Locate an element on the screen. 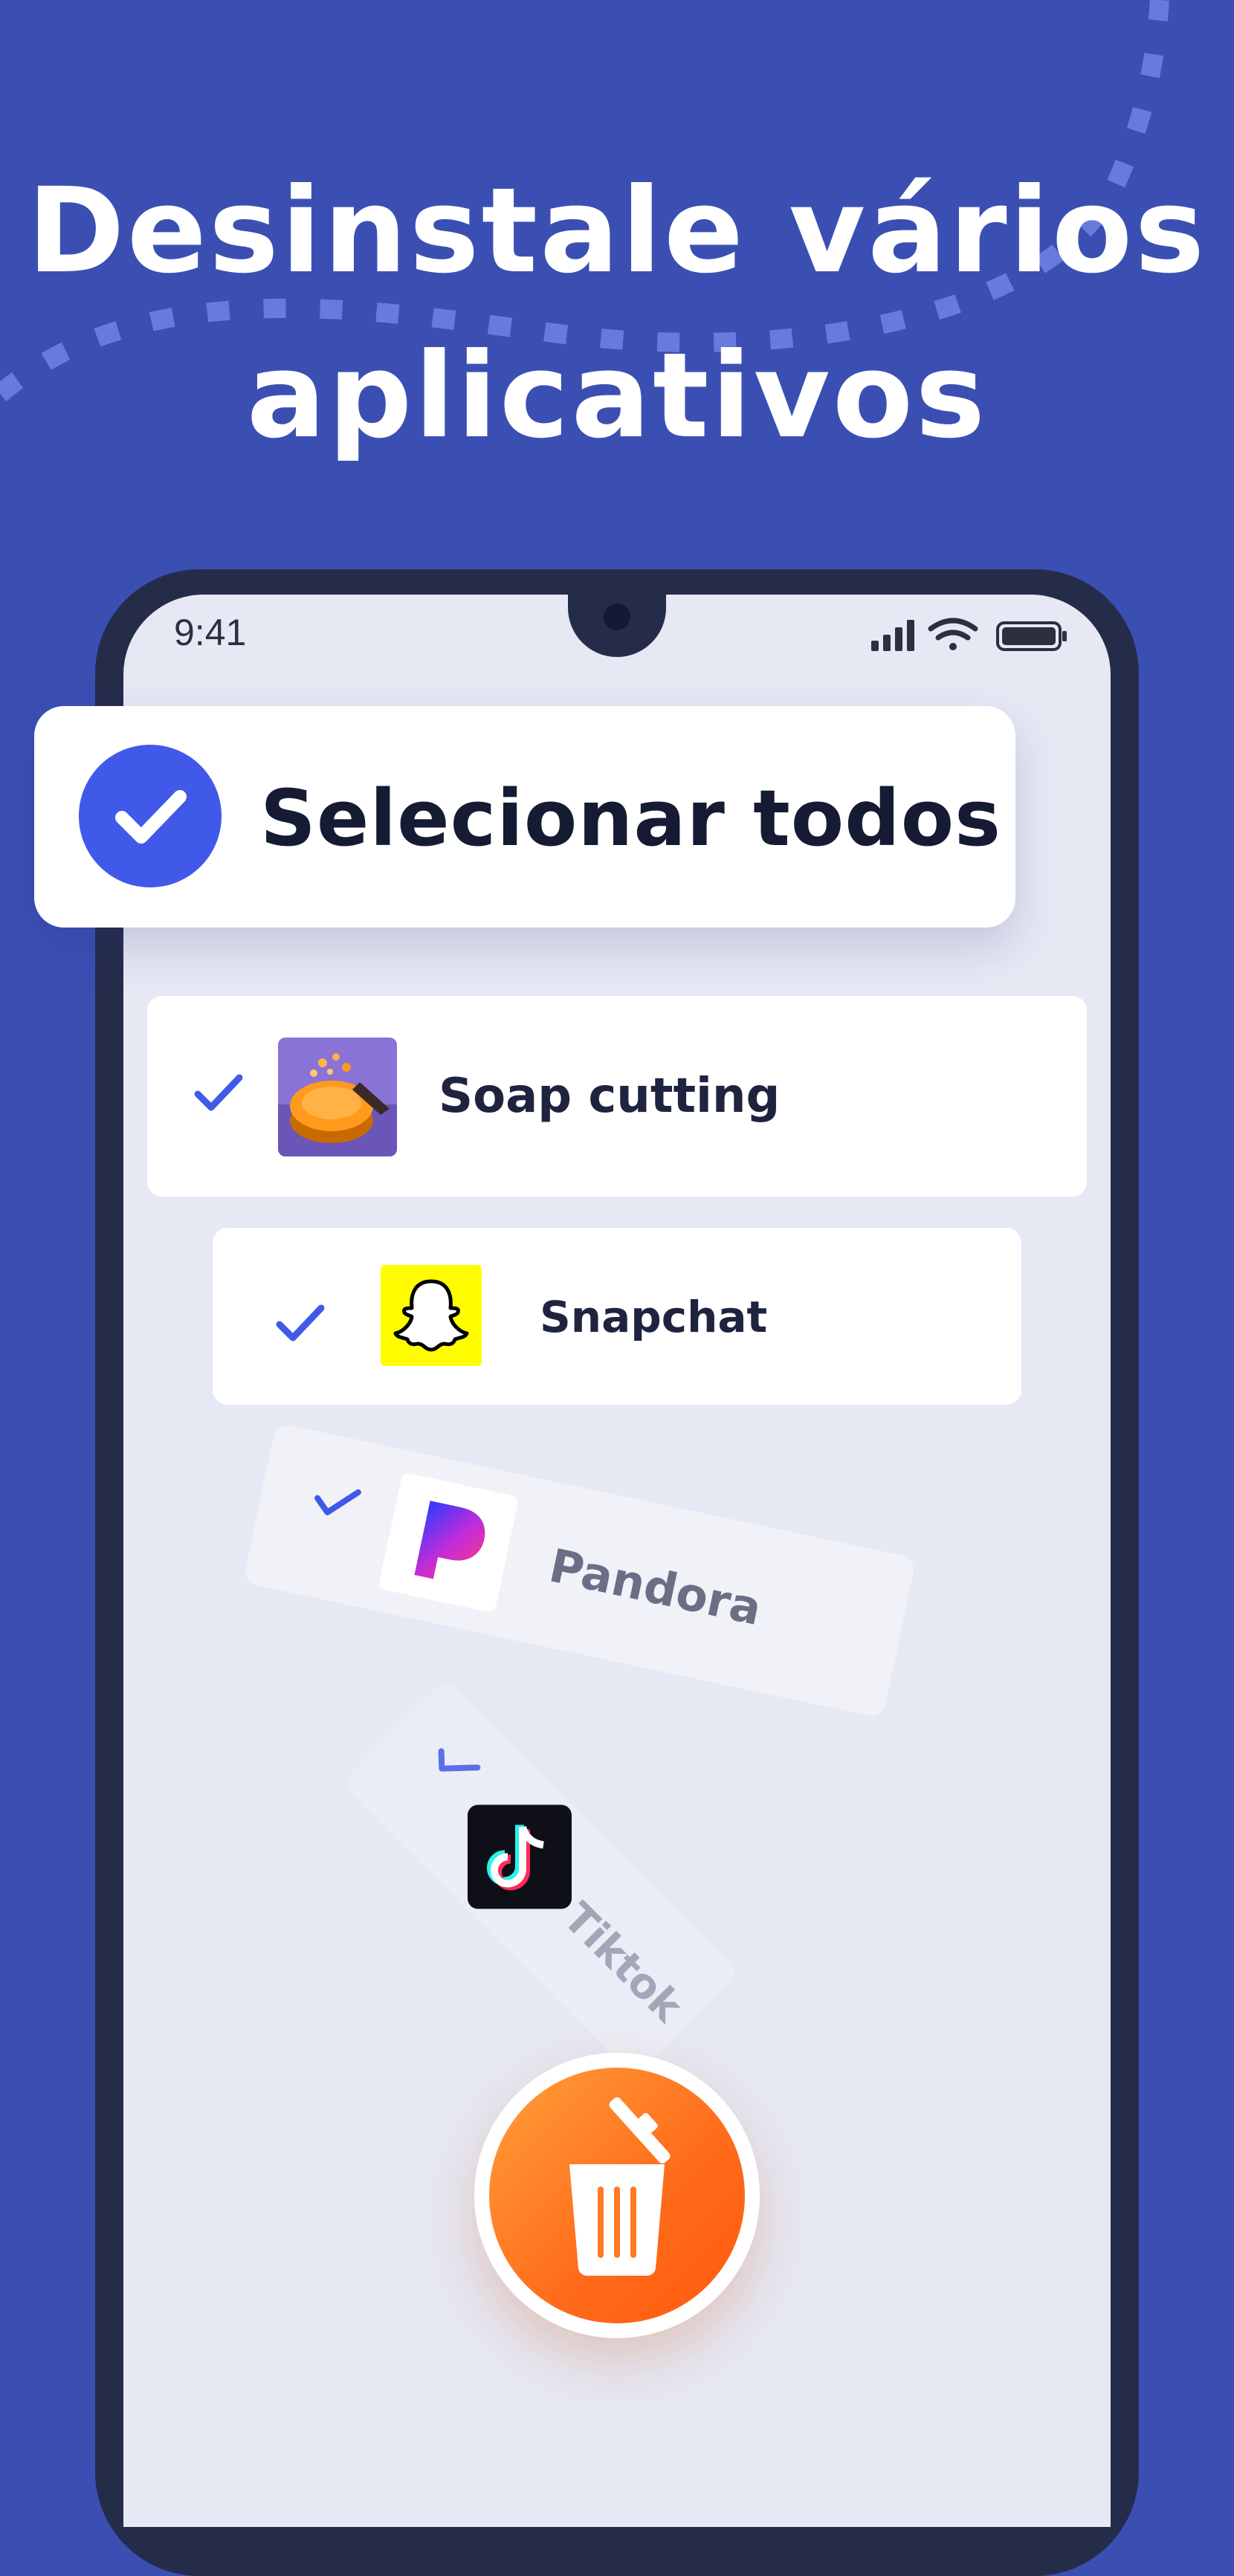 The width and height of the screenshot is (1234, 2576). select-all-check is located at coordinates (150, 816).